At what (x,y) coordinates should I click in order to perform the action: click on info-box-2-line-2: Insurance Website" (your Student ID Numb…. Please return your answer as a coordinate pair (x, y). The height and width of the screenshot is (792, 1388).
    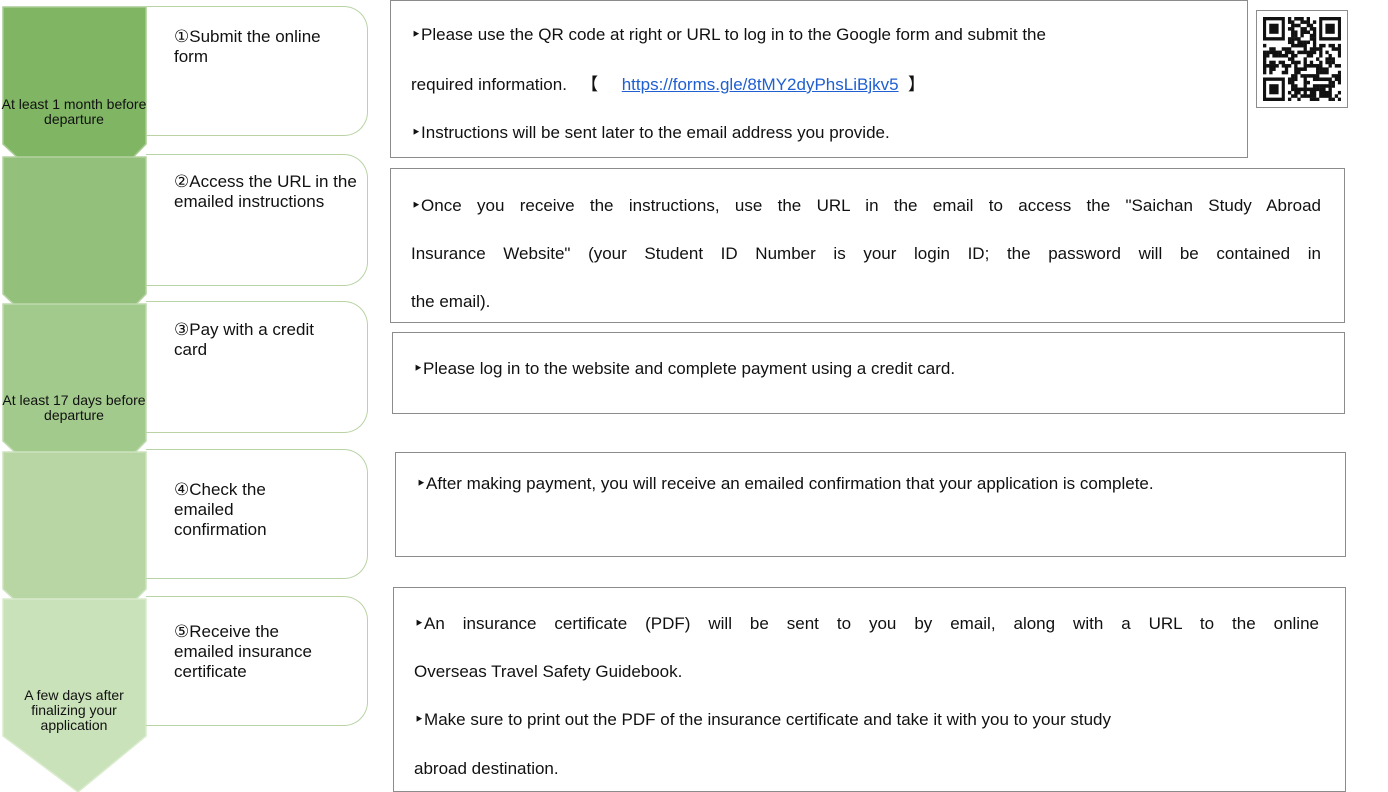
    Looking at the image, I should click on (866, 253).